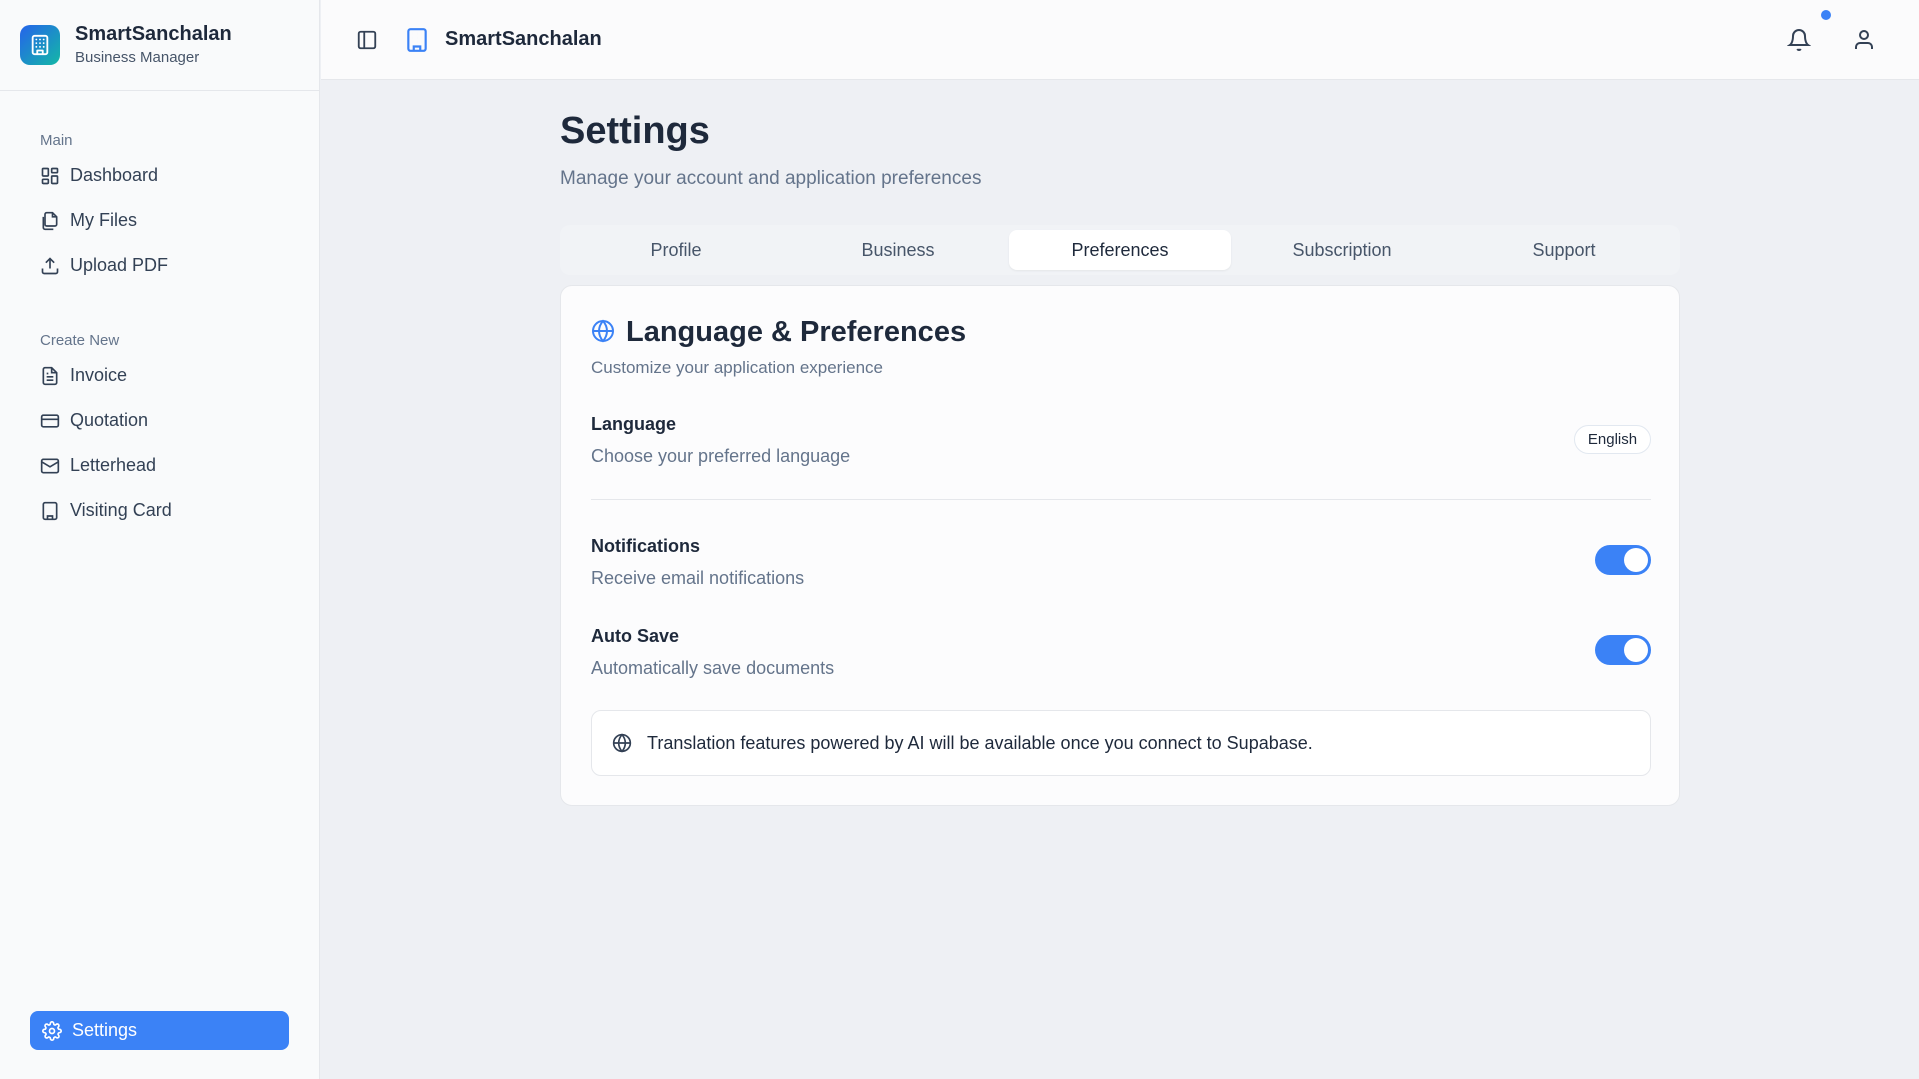  I want to click on nav-section-main: Main Dashboard My Files Upload PDF, so click(160, 208).